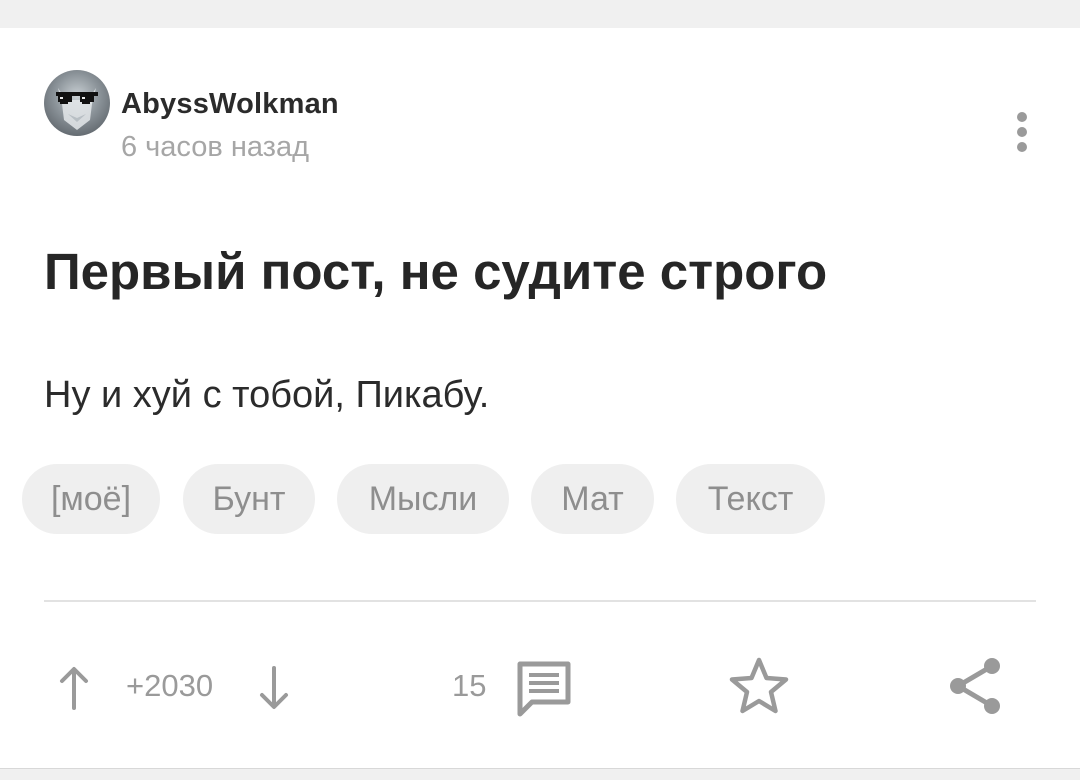  What do you see at coordinates (267, 395) in the screenshot?
I see `post-body: Ну и хуй с тобой, Пикабу.` at bounding box center [267, 395].